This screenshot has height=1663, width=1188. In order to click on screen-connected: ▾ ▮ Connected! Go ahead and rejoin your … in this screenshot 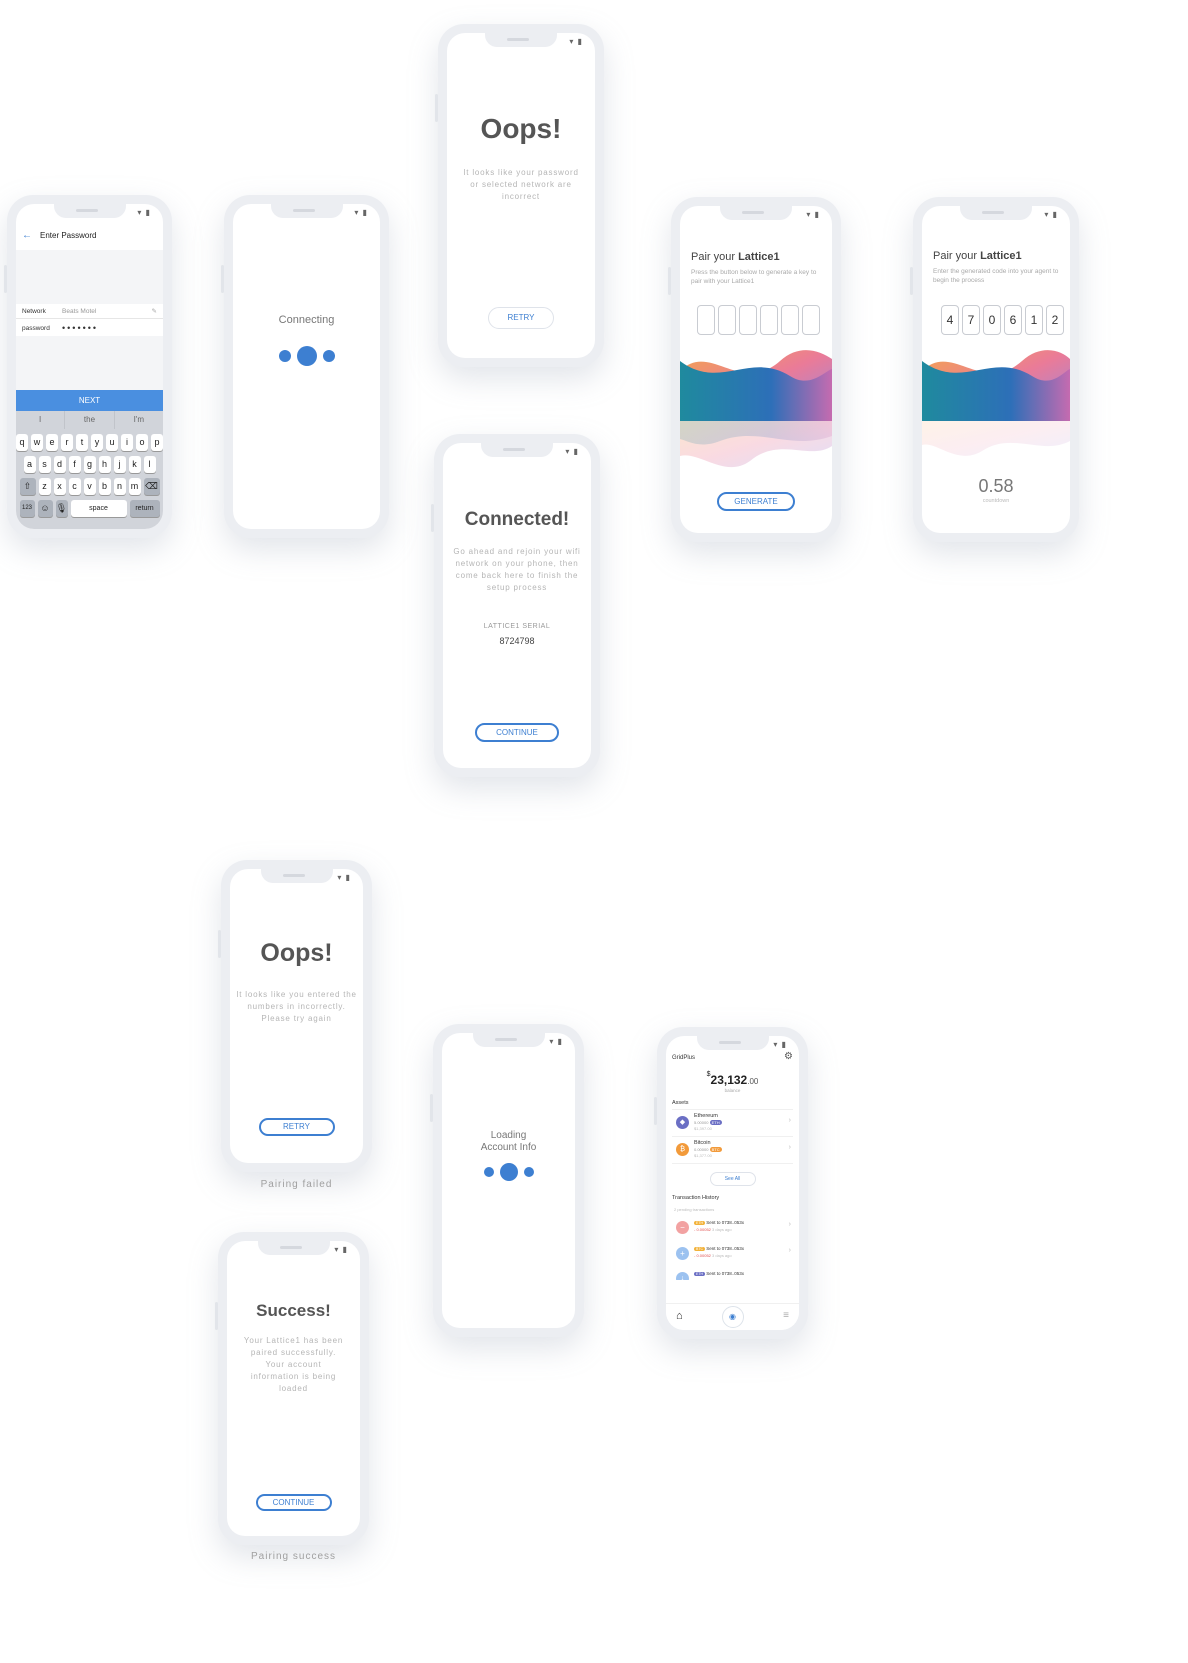, I will do `click(517, 605)`.